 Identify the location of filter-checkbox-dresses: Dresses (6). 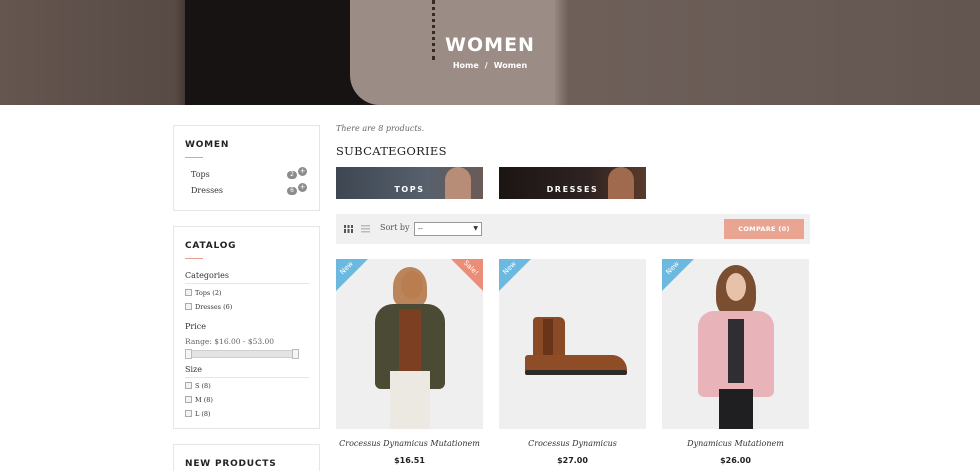
(246, 307).